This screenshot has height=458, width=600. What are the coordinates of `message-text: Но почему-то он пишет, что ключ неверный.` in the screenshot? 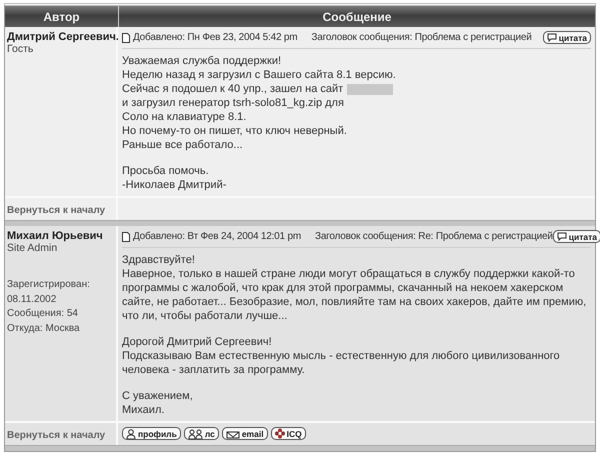 It's located at (234, 131).